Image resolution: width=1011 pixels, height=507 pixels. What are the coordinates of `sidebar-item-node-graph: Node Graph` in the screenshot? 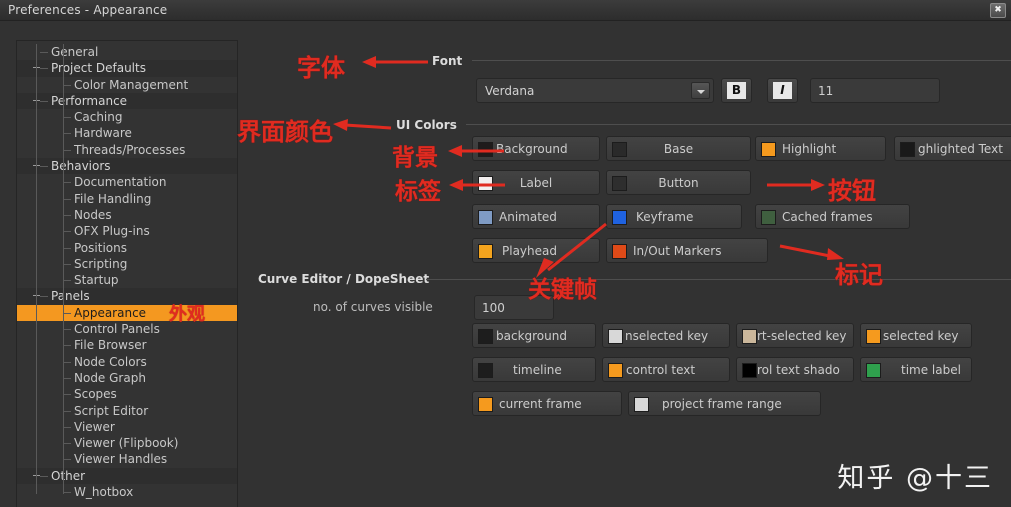 It's located at (127, 378).